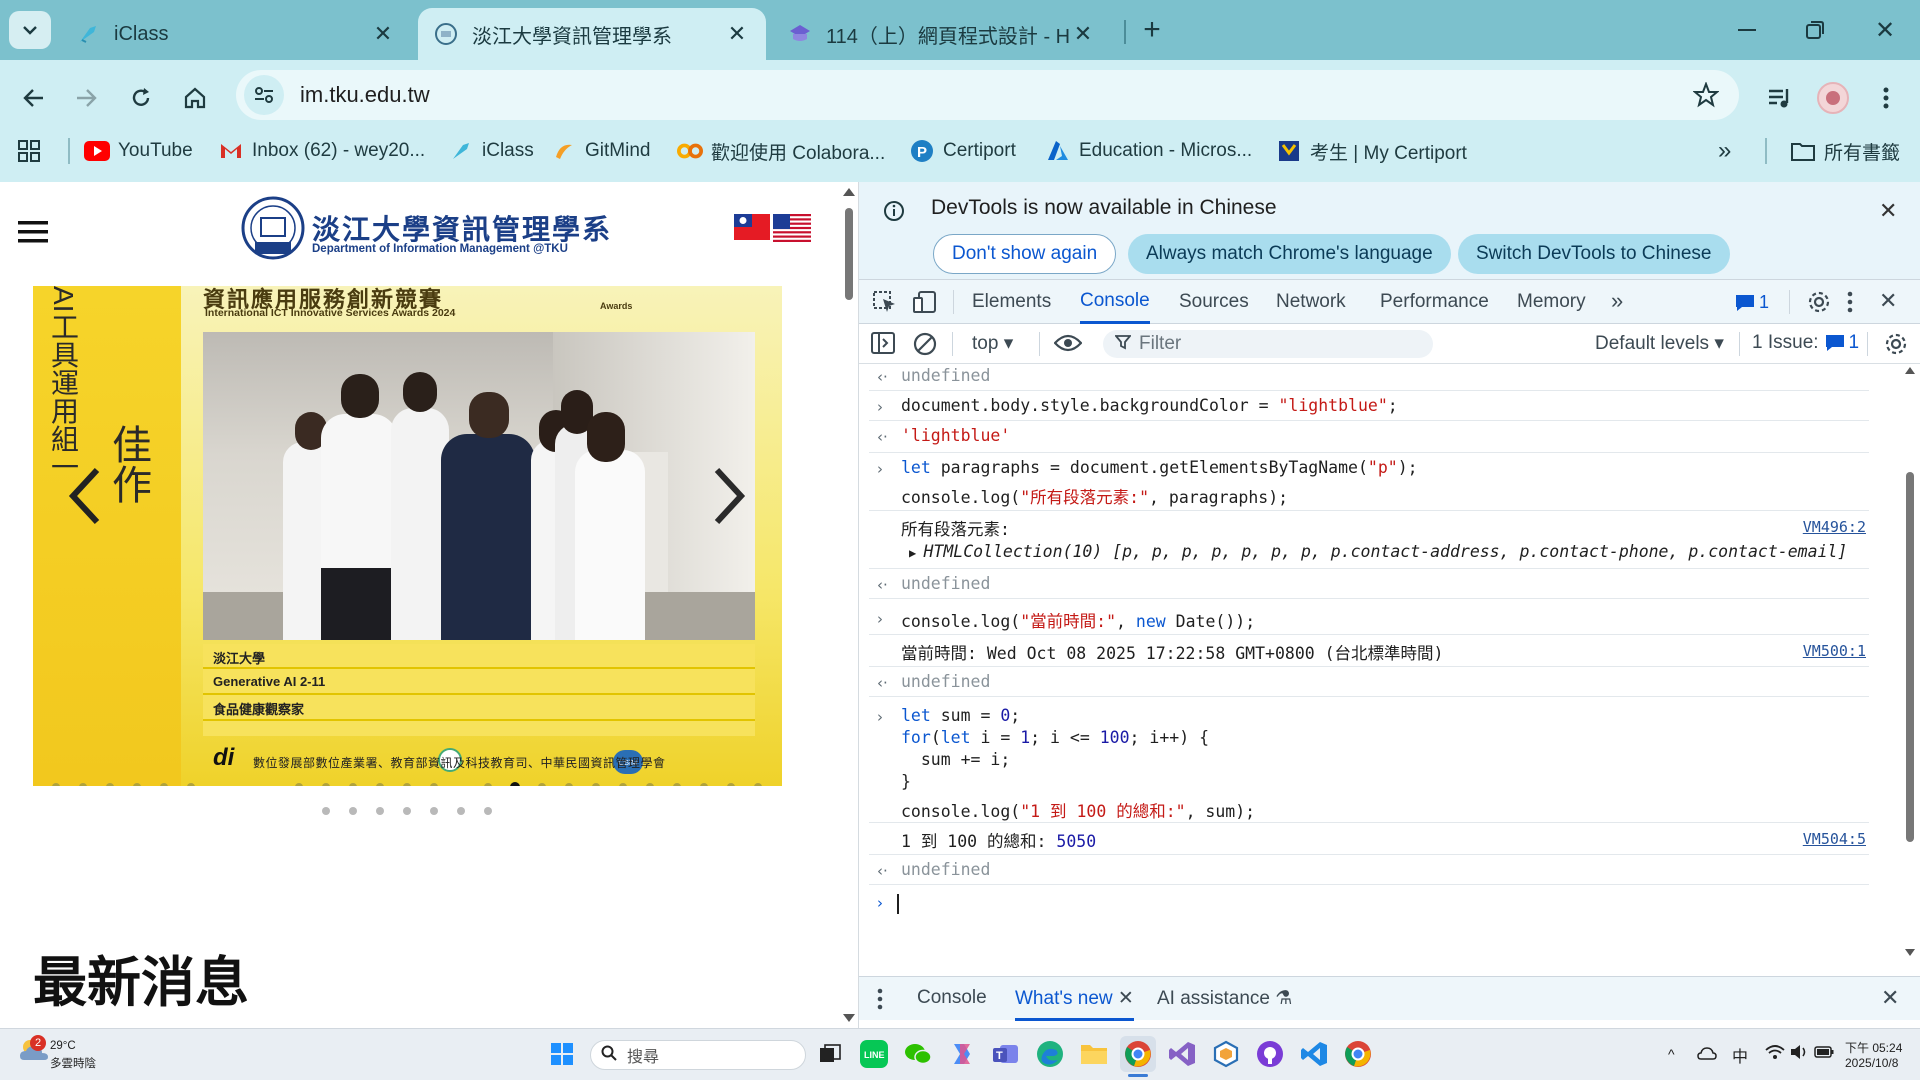 The height and width of the screenshot is (1080, 1920). Describe the element at coordinates (1094, 1054) in the screenshot. I see `file-explorer-icon` at that location.